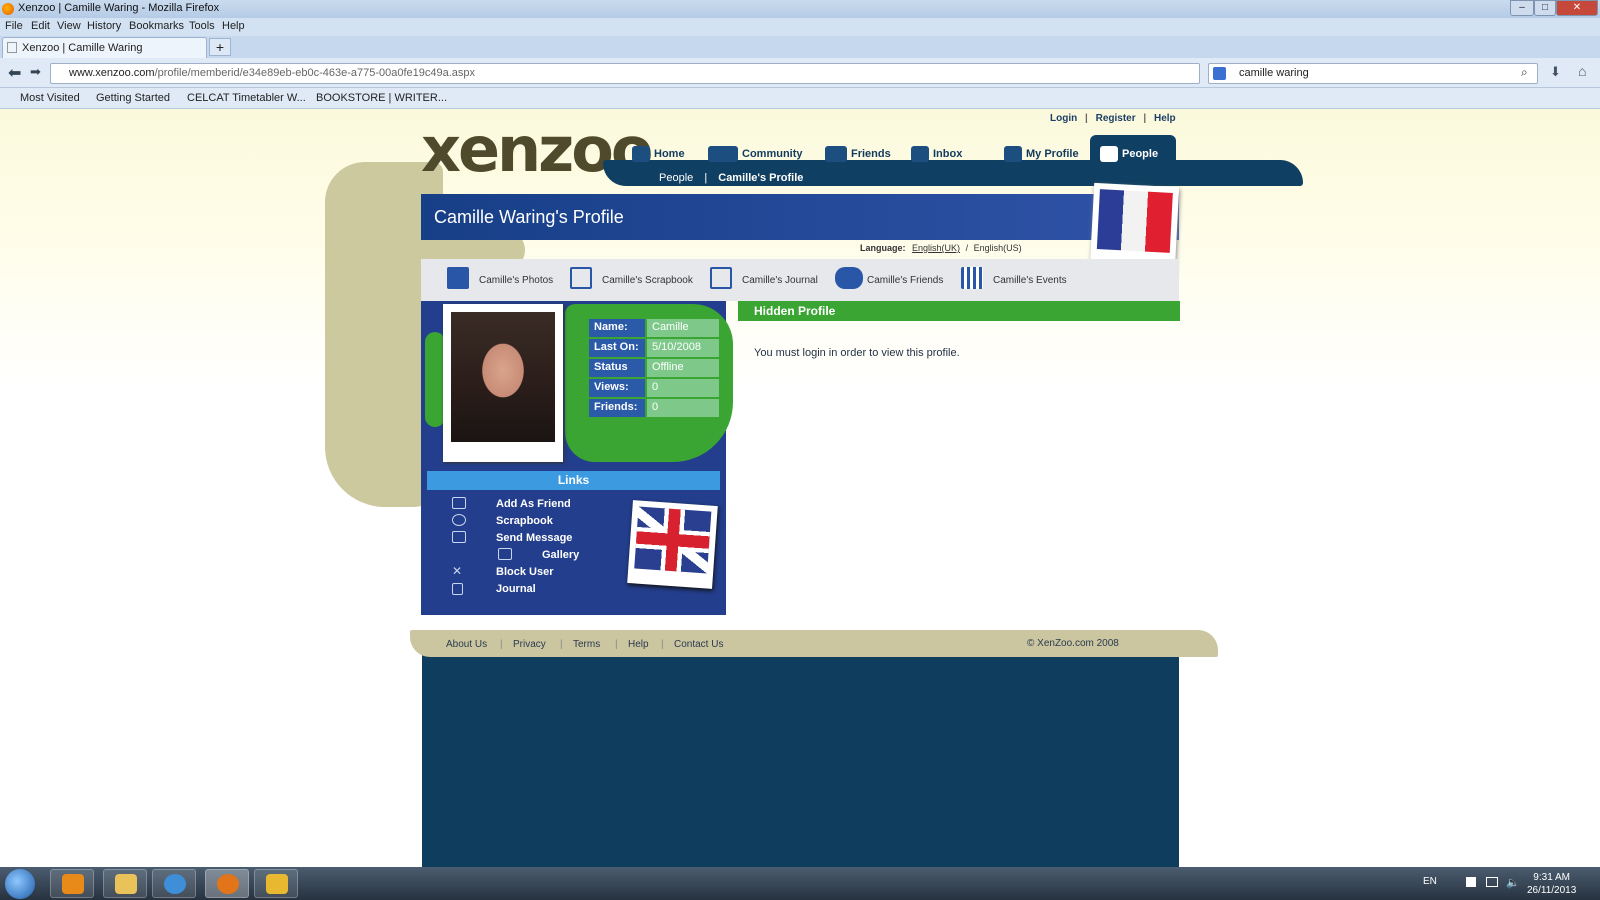 This screenshot has height=900, width=1600. What do you see at coordinates (112, 73) in the screenshot?
I see `url-domain: www.xenzoo.com` at bounding box center [112, 73].